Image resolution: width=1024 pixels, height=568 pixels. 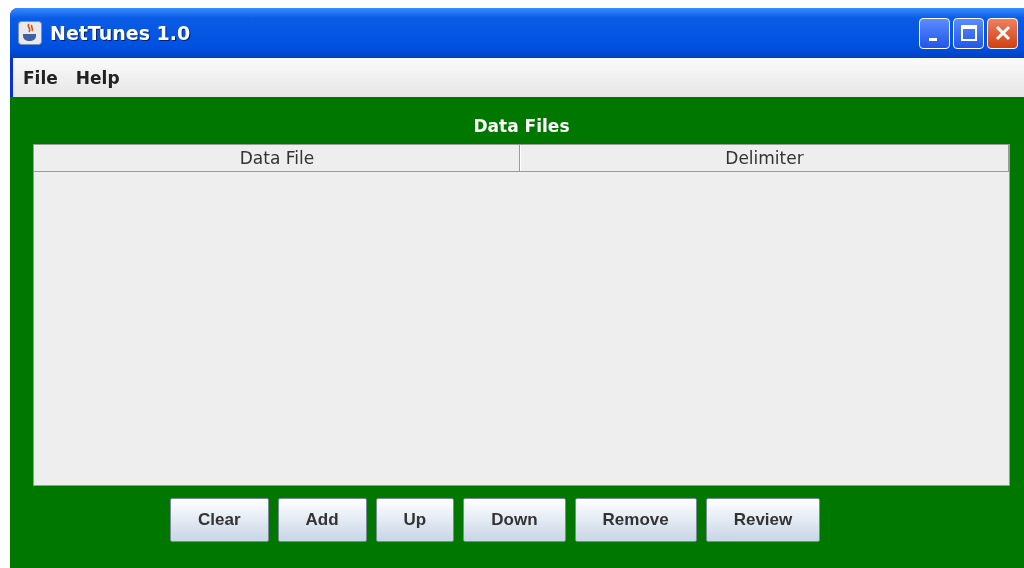 I want to click on minimize-icon, so click(x=932, y=39).